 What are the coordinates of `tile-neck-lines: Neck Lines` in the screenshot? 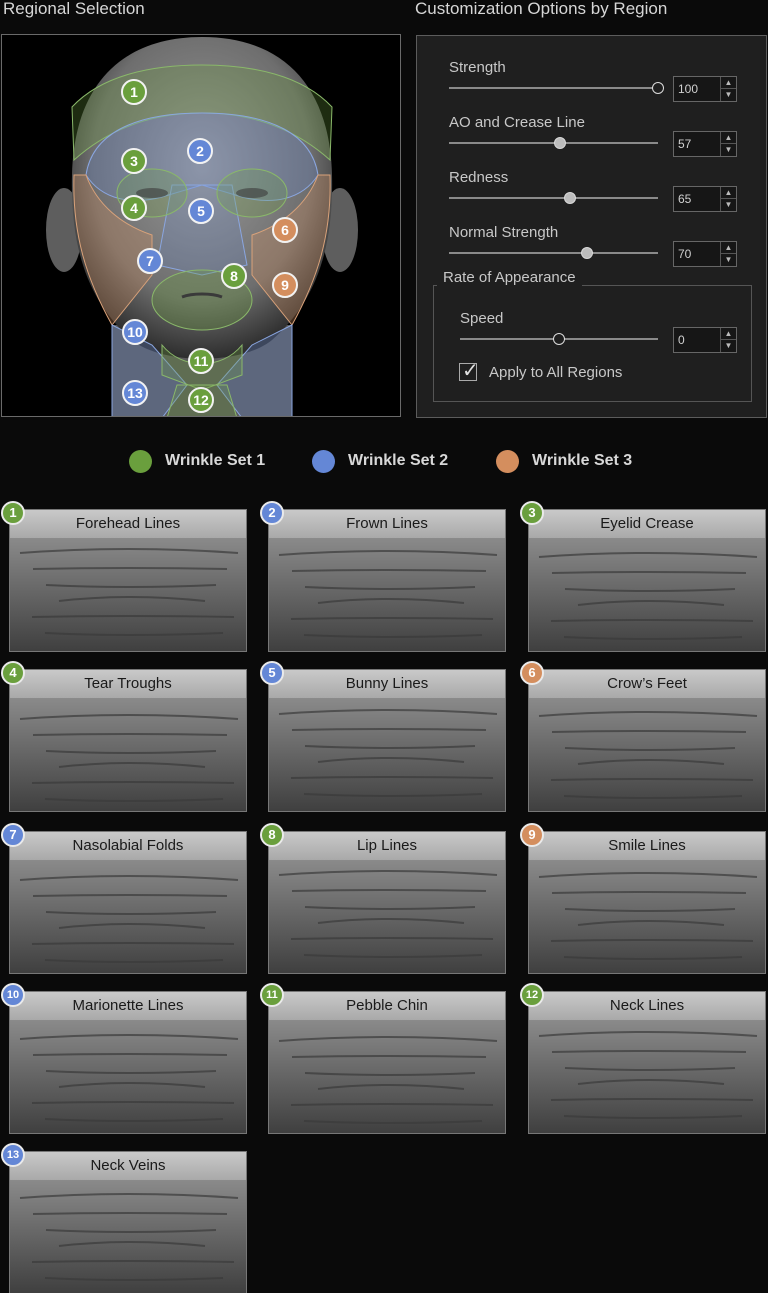 It's located at (647, 1062).